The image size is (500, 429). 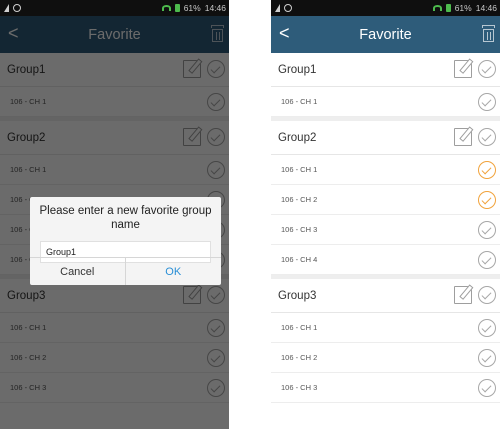 I want to click on back-arrow-icon: <, so click(x=284, y=33).